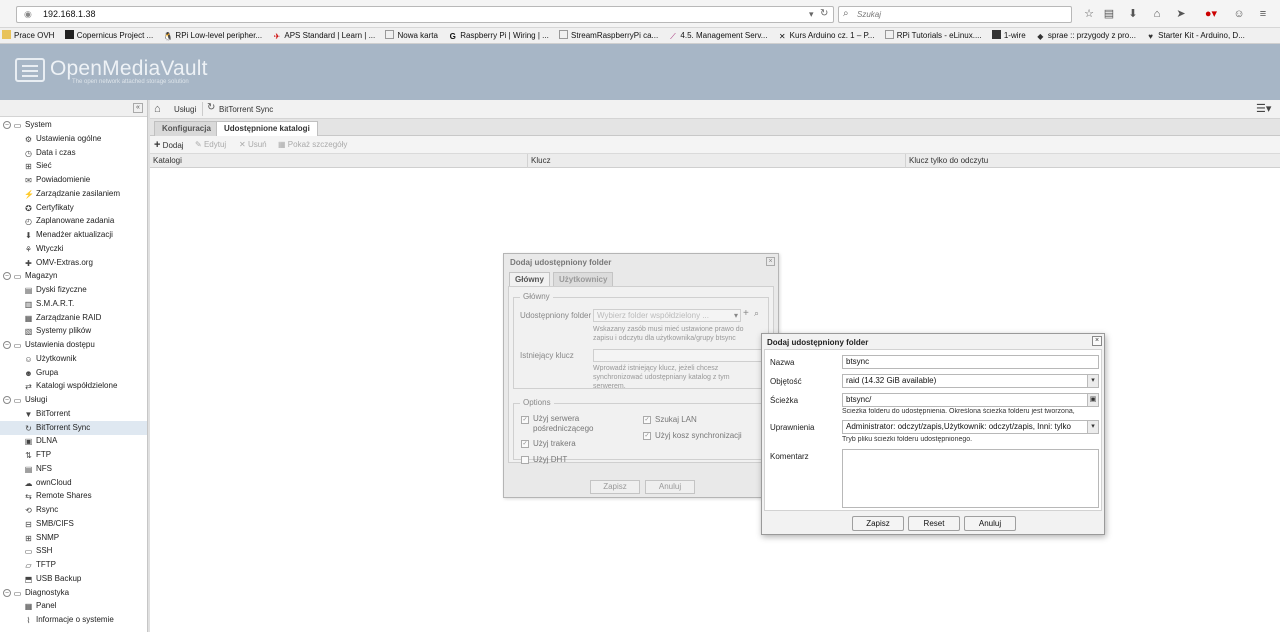  What do you see at coordinates (73, 276) in the screenshot?
I see `sidebar-group-magazyn: – ▭ Magazyn` at bounding box center [73, 276].